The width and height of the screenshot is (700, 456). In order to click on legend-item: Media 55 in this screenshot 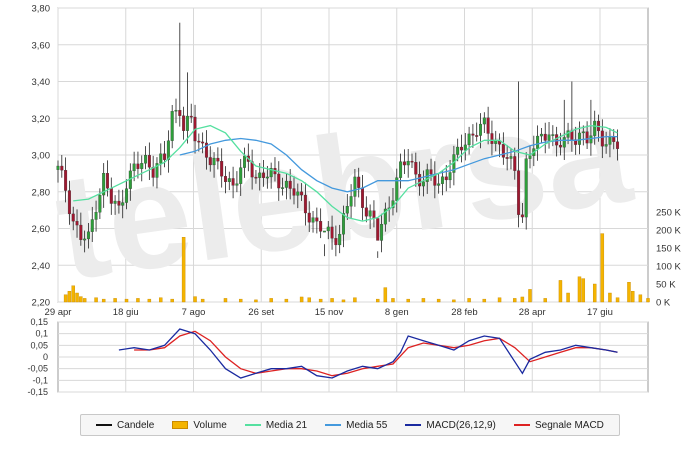, I will do `click(356, 425)`.